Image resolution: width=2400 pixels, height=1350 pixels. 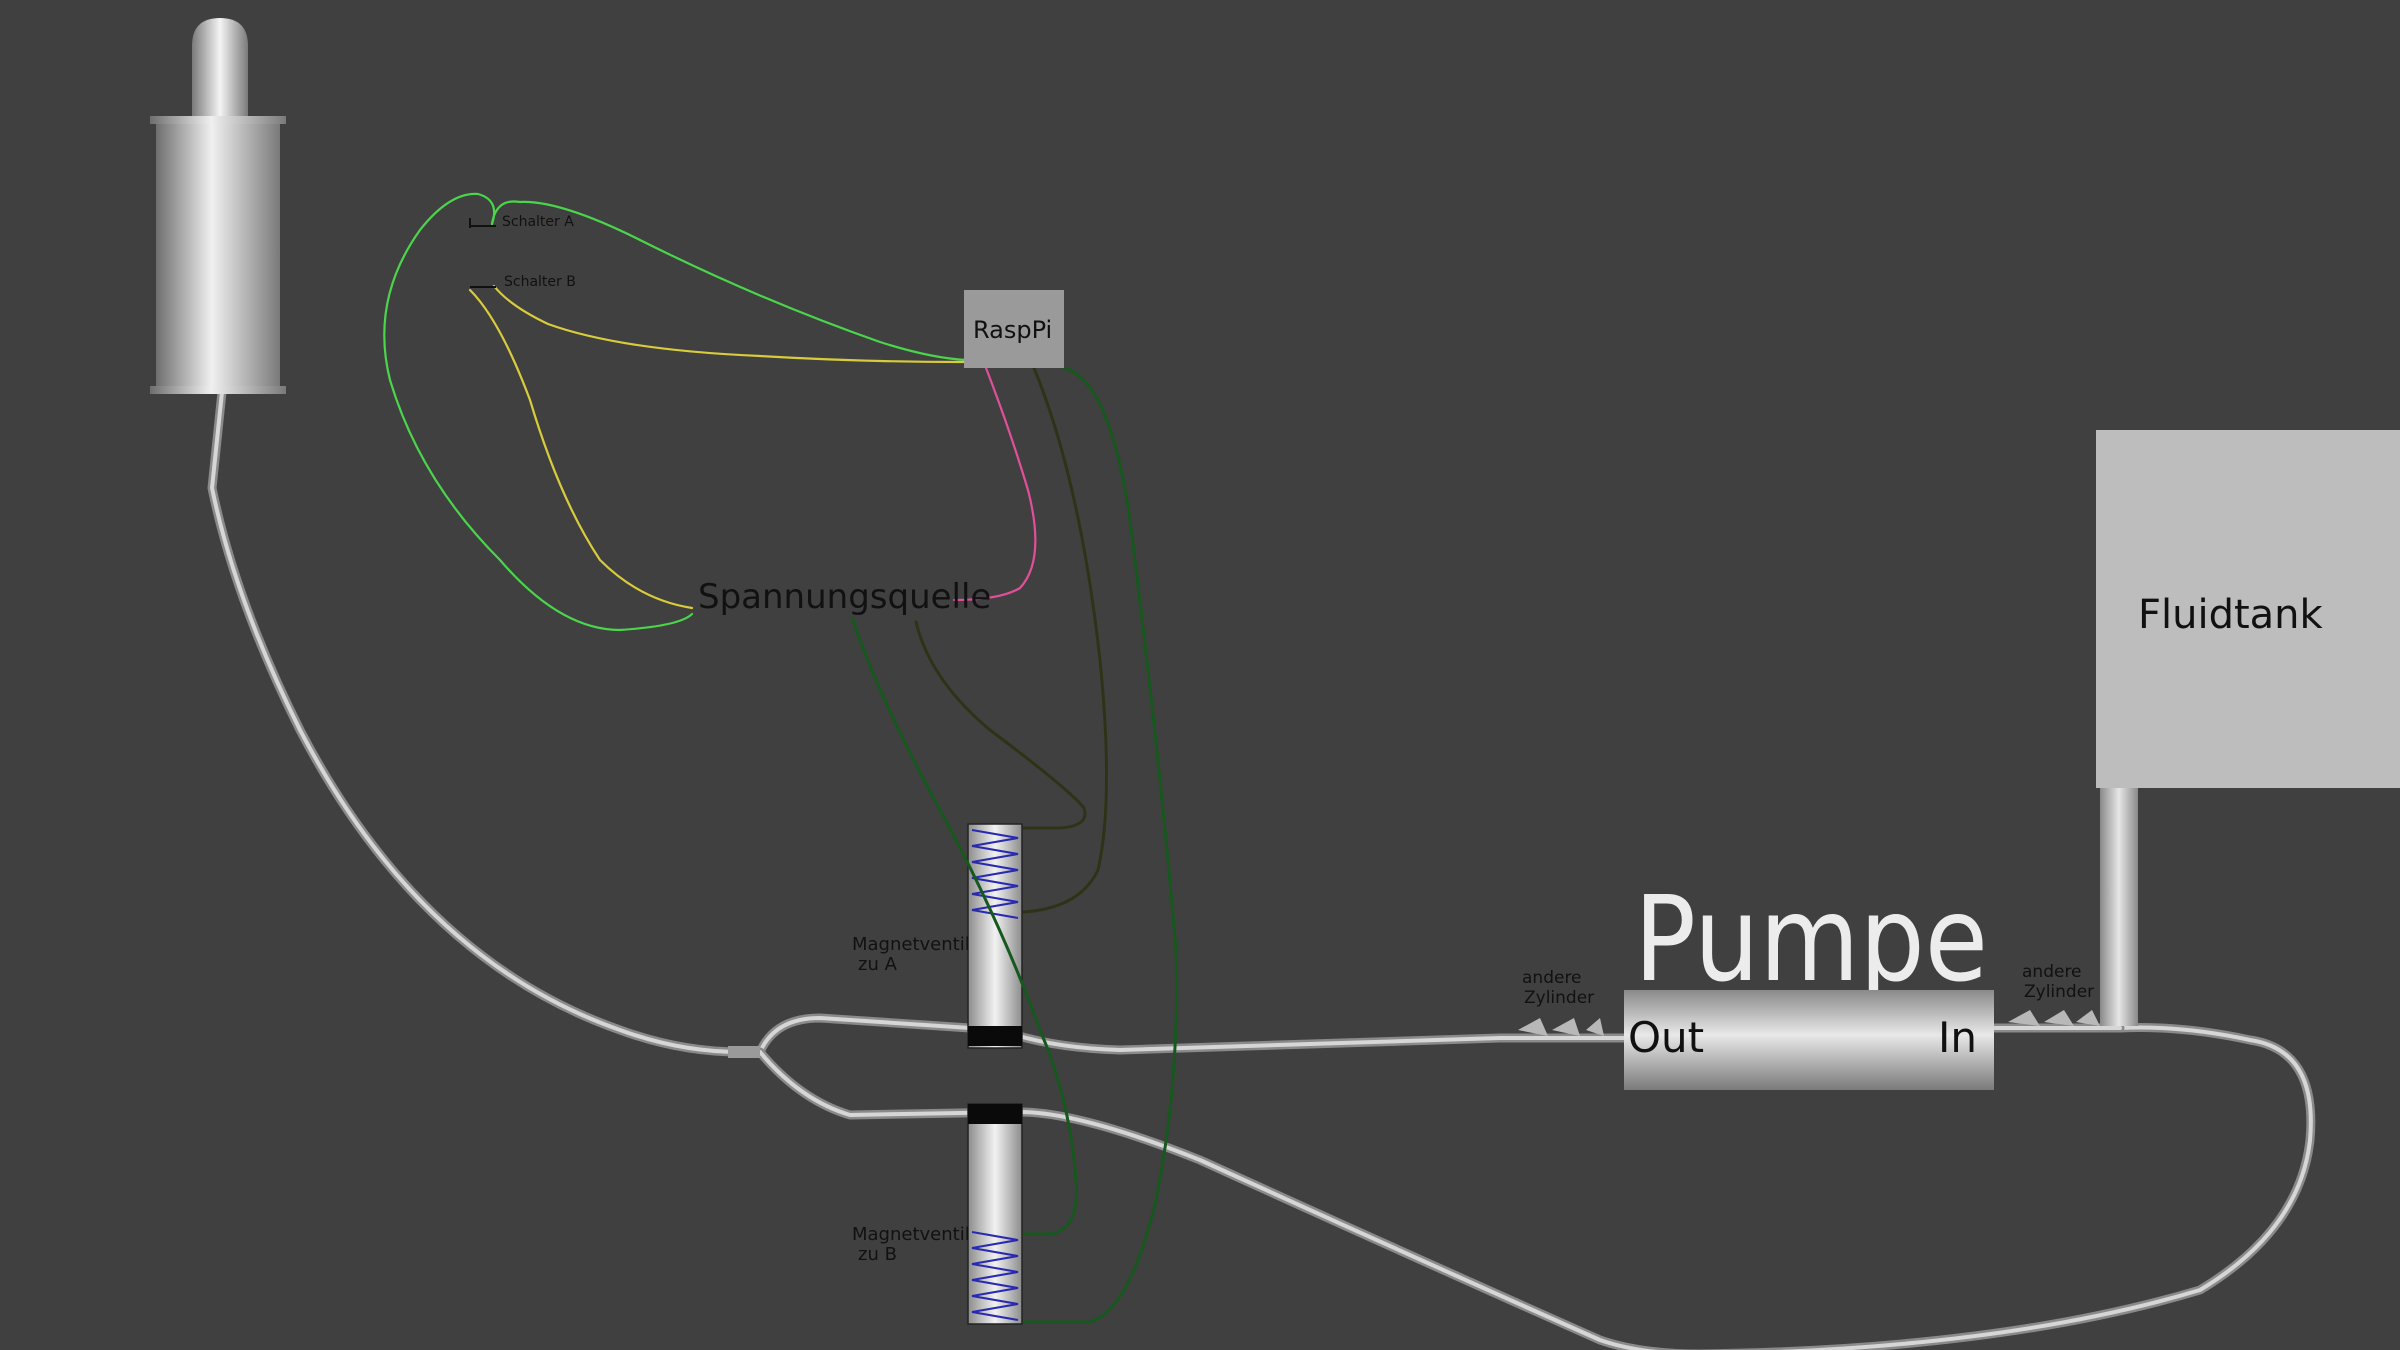 I want to click on valve-a-label-2: zu A, so click(x=878, y=964).